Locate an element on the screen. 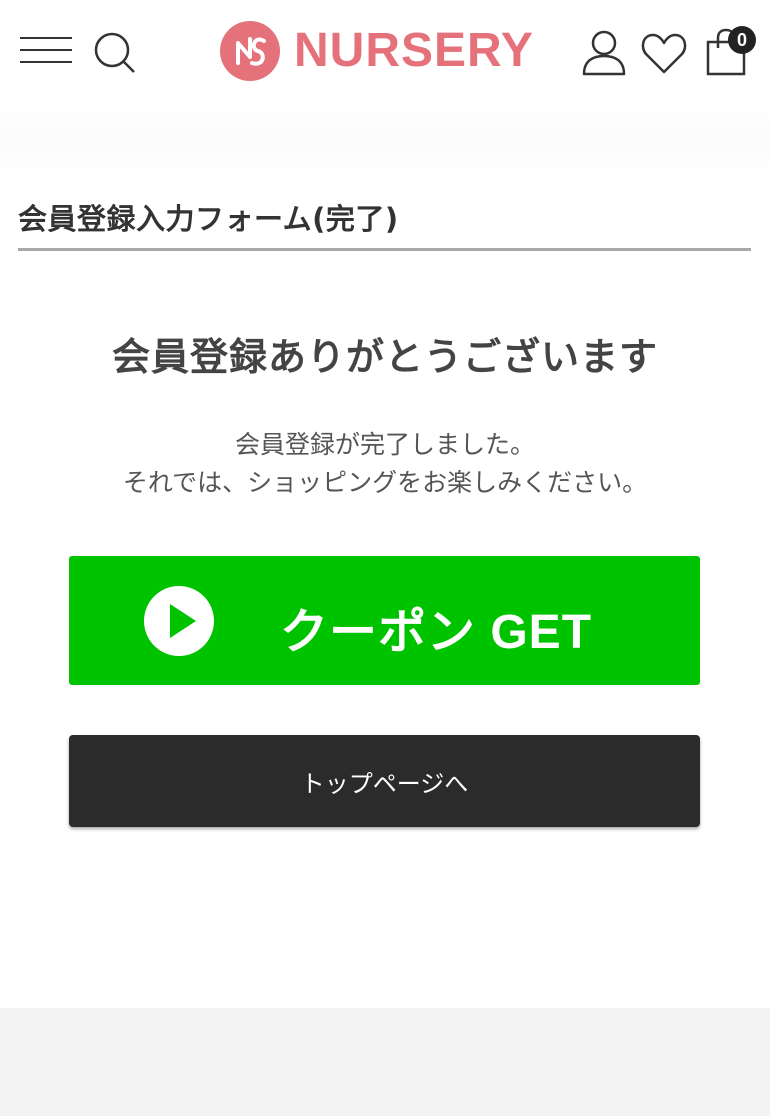 This screenshot has height=1116, width=770. play-icon is located at coordinates (179, 621).